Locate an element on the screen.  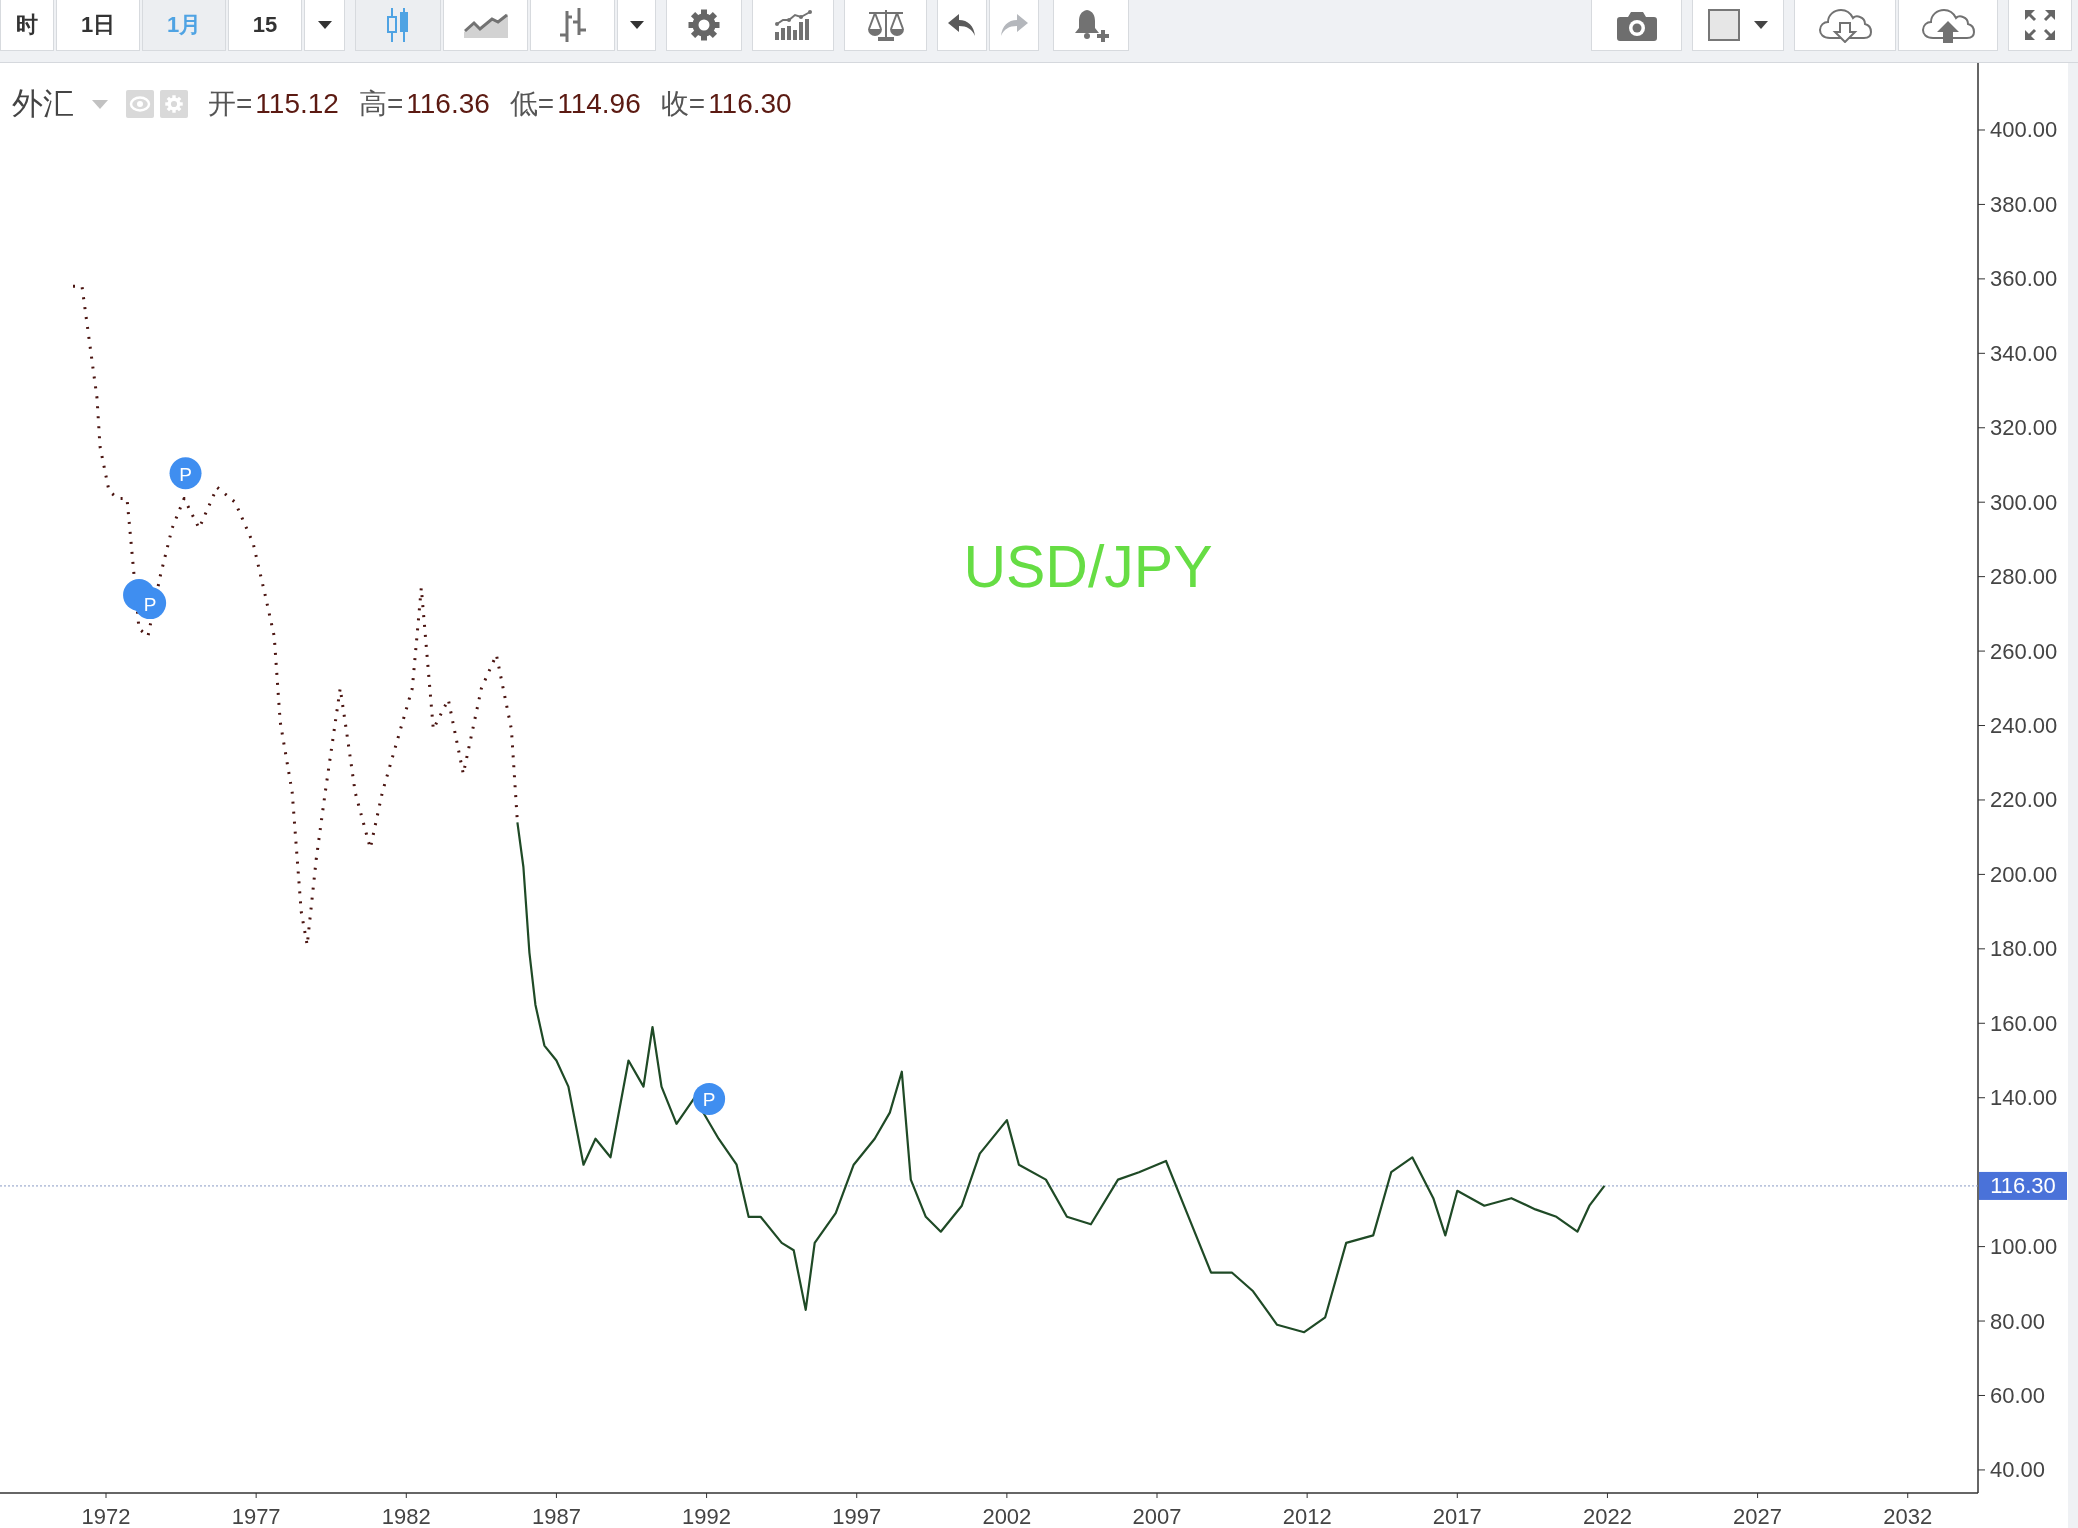
download-button is located at coordinates (1845, 25).